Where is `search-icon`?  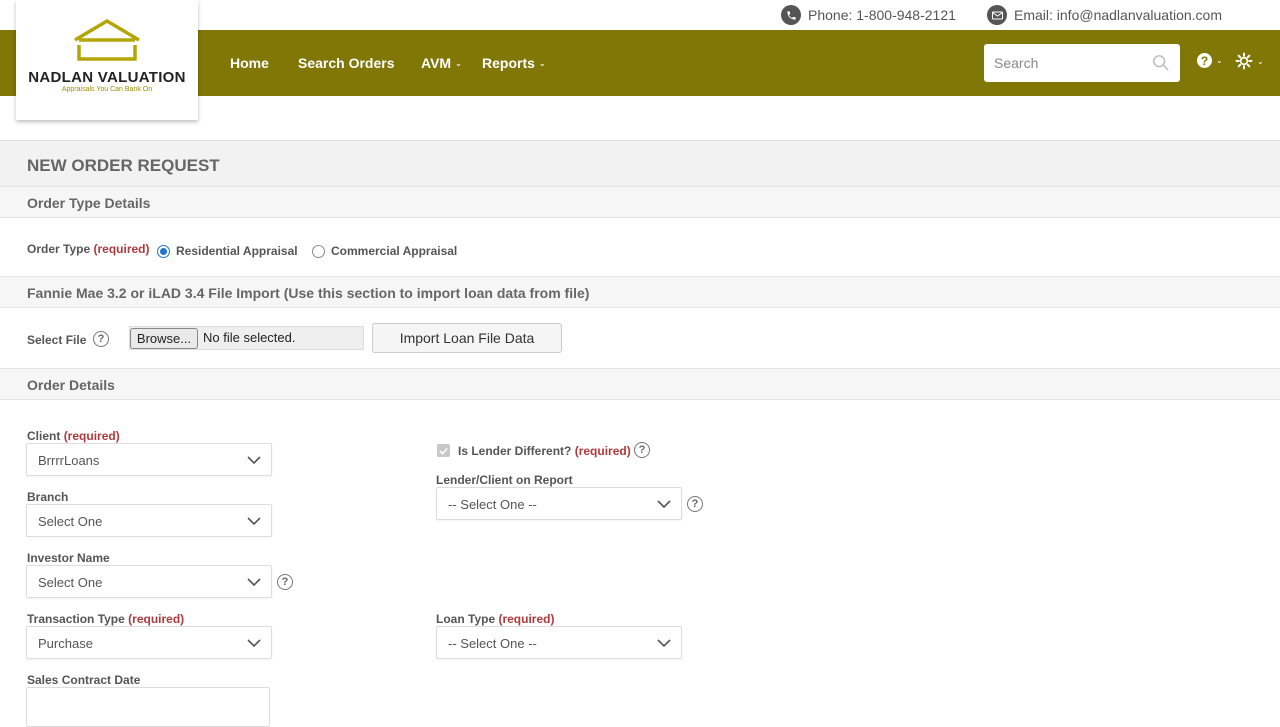 search-icon is located at coordinates (1161, 63).